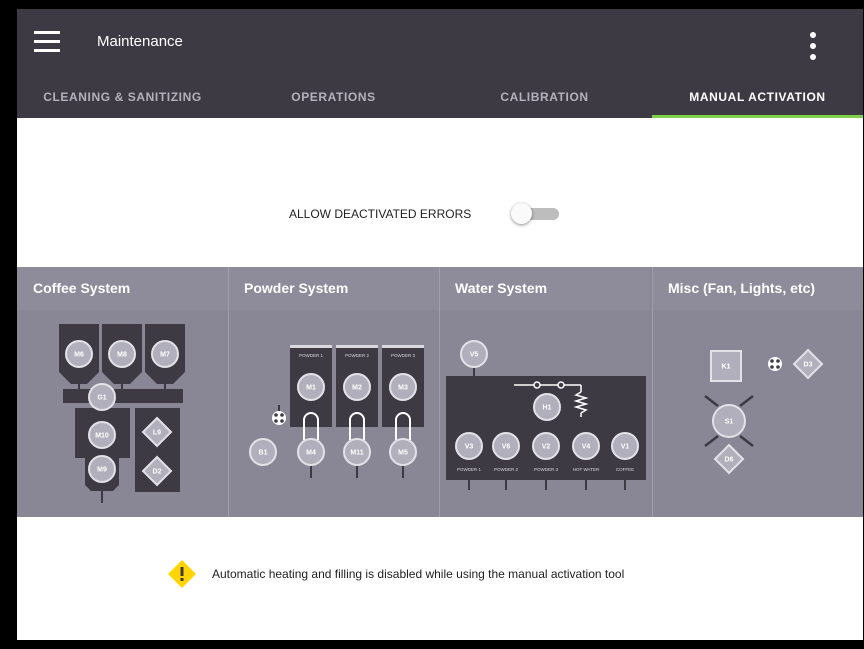  I want to click on svg-text: M1, so click(311, 388).